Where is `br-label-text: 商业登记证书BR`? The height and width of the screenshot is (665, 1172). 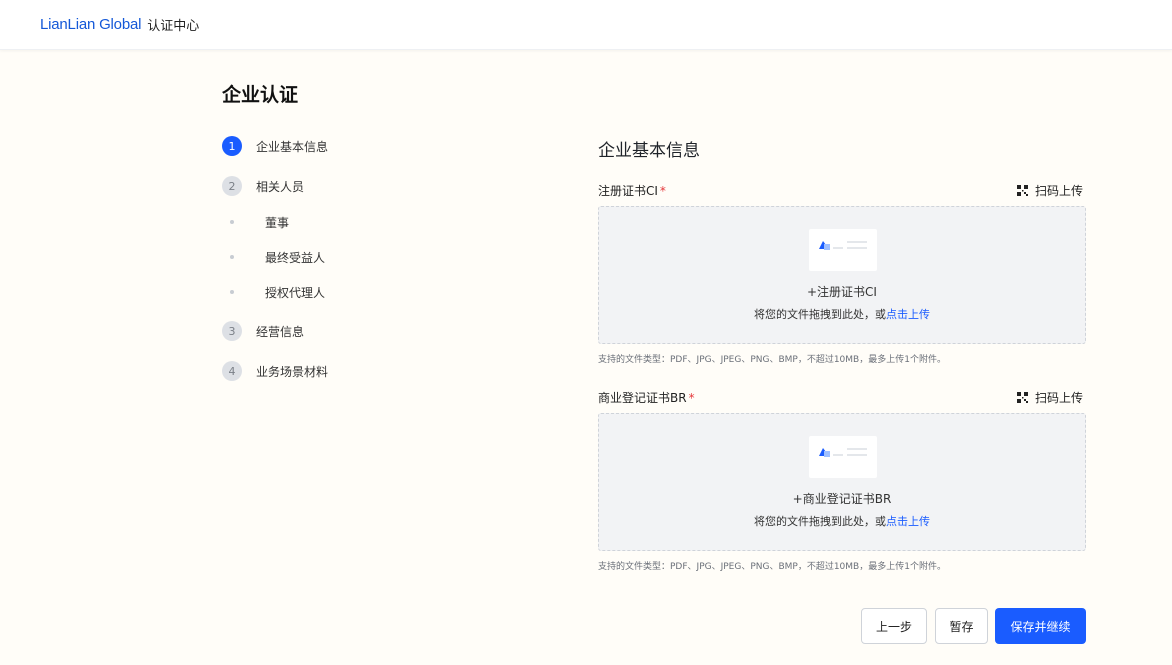 br-label-text: 商业登记证书BR is located at coordinates (642, 398).